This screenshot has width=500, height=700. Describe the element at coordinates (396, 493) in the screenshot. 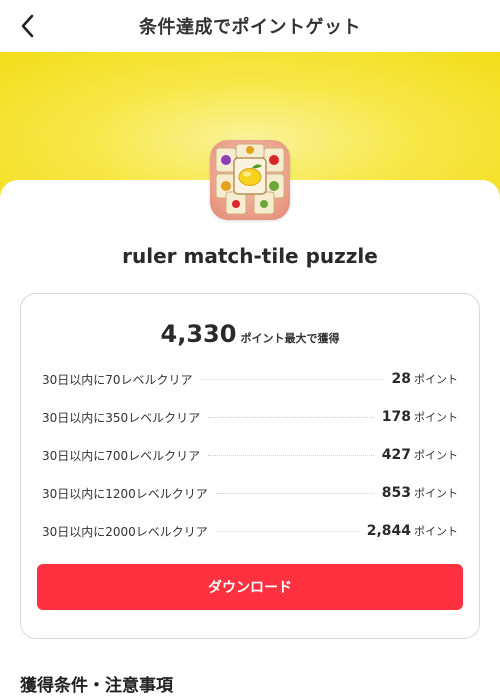

I see `reward-points: 853` at that location.